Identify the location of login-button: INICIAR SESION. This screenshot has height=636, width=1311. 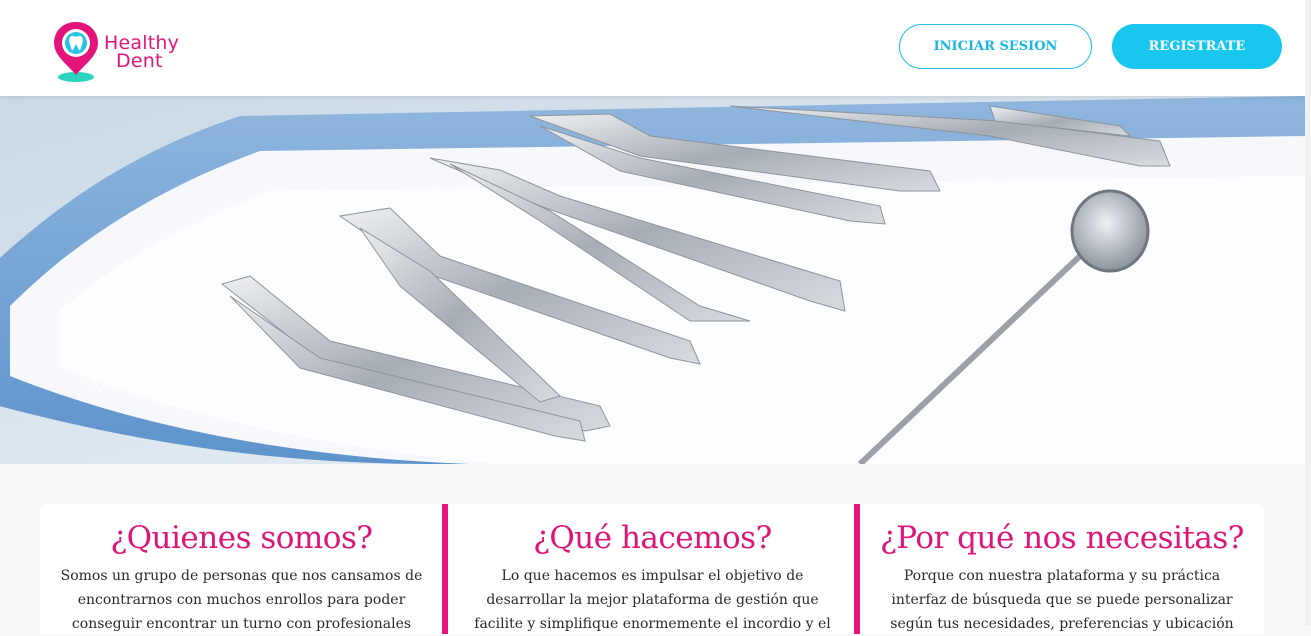
(995, 46).